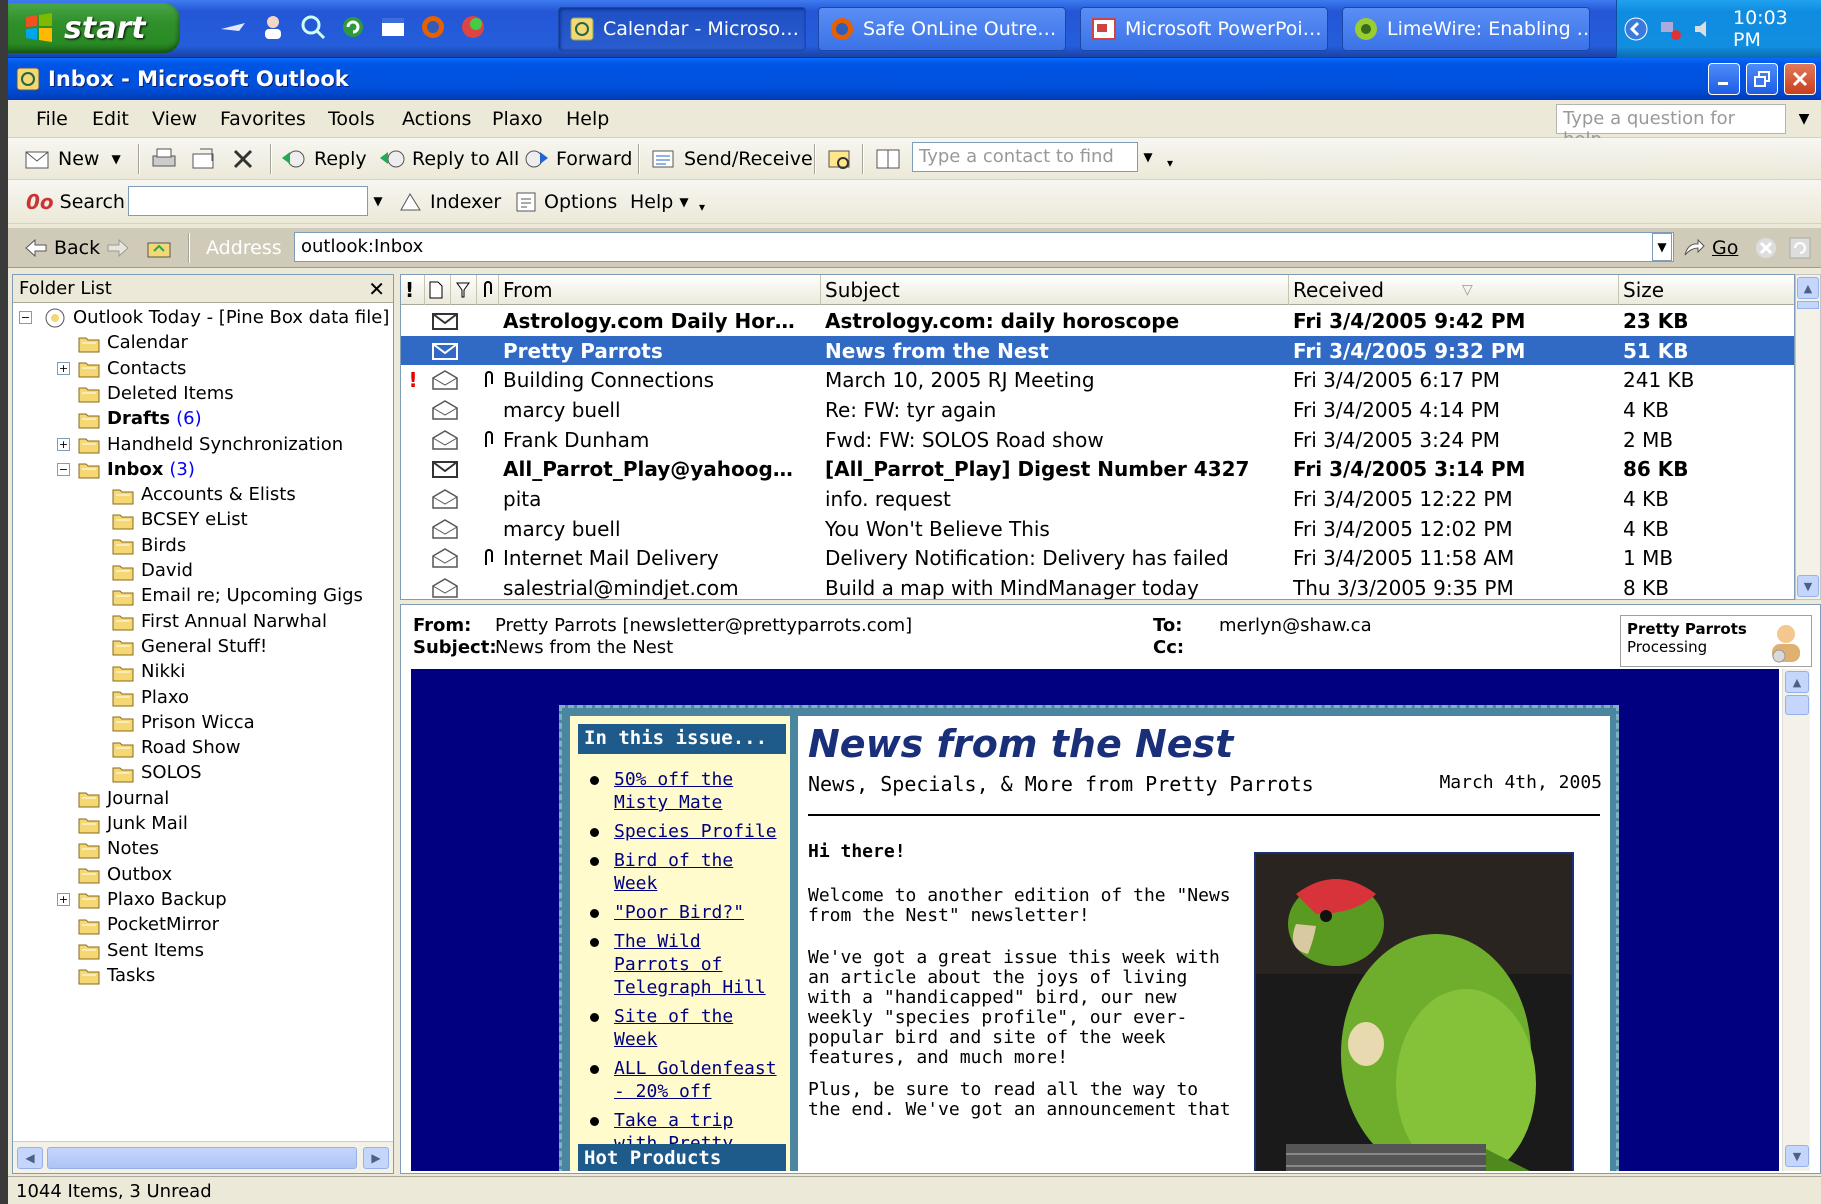 The width and height of the screenshot is (1821, 1204). What do you see at coordinates (151, 671) in the screenshot?
I see `folder-item: Nikki` at bounding box center [151, 671].